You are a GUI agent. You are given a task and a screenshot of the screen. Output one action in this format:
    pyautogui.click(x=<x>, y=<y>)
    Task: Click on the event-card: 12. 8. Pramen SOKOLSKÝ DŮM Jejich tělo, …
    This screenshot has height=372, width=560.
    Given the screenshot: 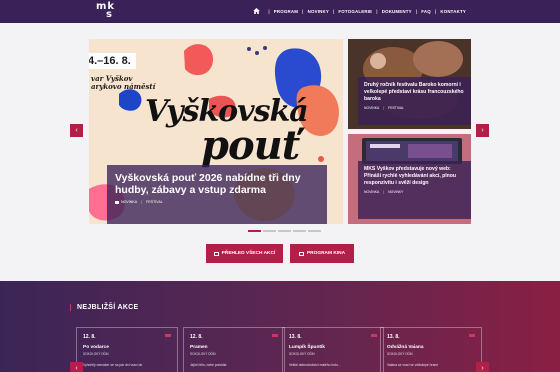 What is the action you would take?
    pyautogui.click(x=234, y=349)
    